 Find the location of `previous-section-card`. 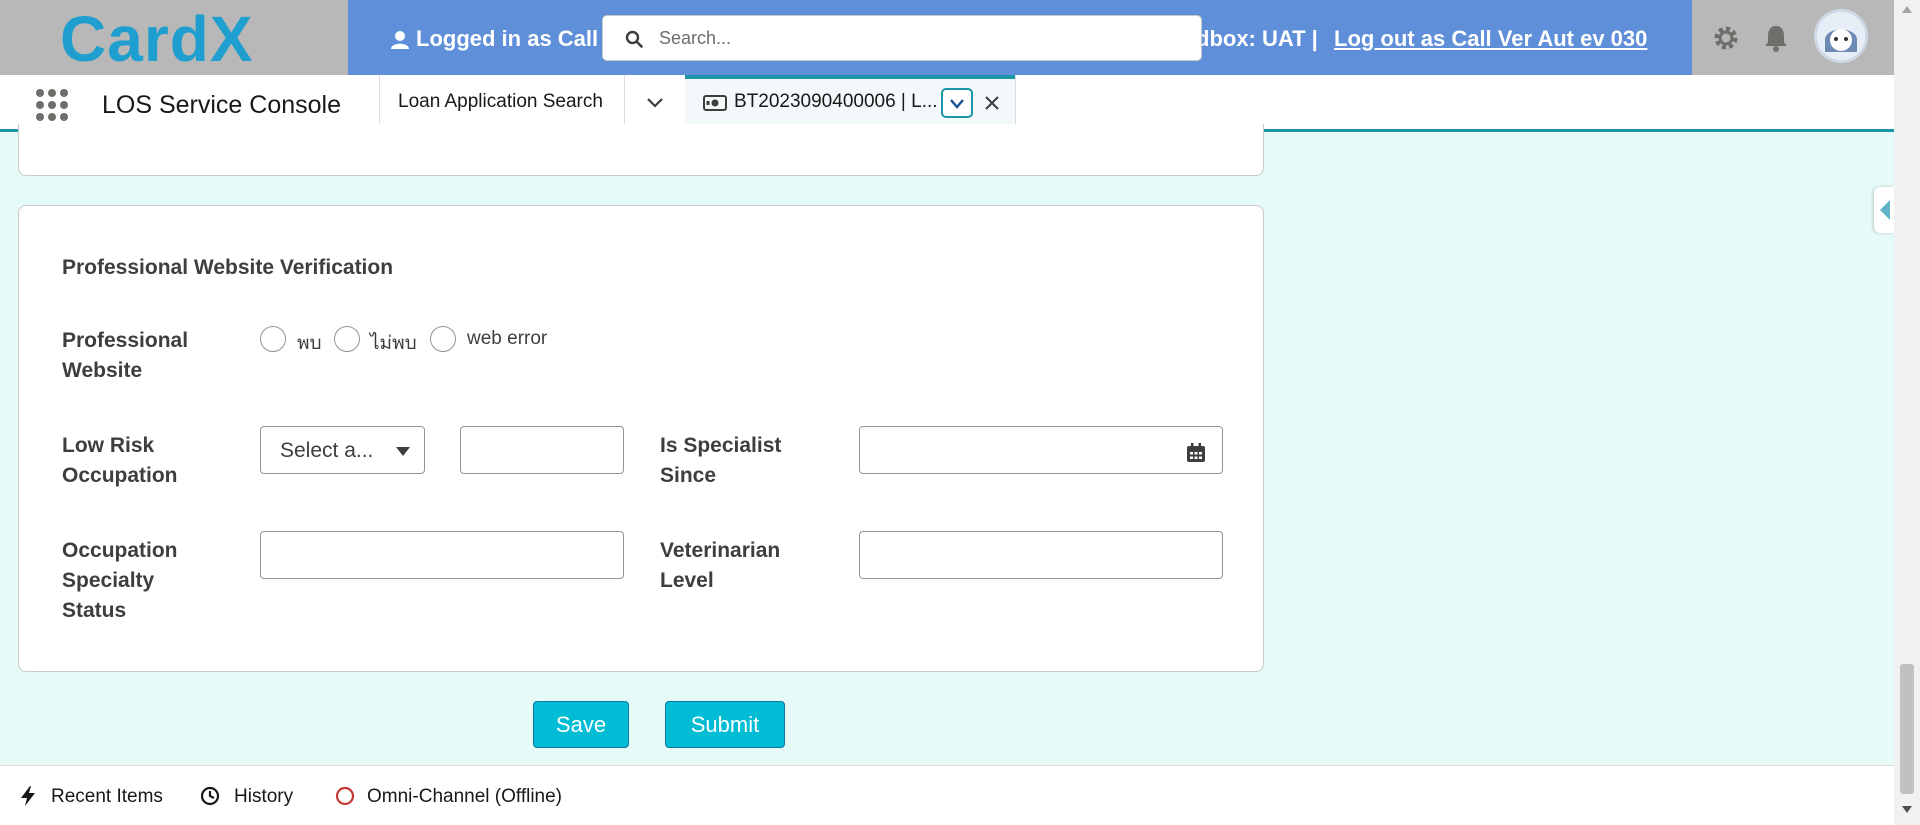

previous-section-card is located at coordinates (641, 150).